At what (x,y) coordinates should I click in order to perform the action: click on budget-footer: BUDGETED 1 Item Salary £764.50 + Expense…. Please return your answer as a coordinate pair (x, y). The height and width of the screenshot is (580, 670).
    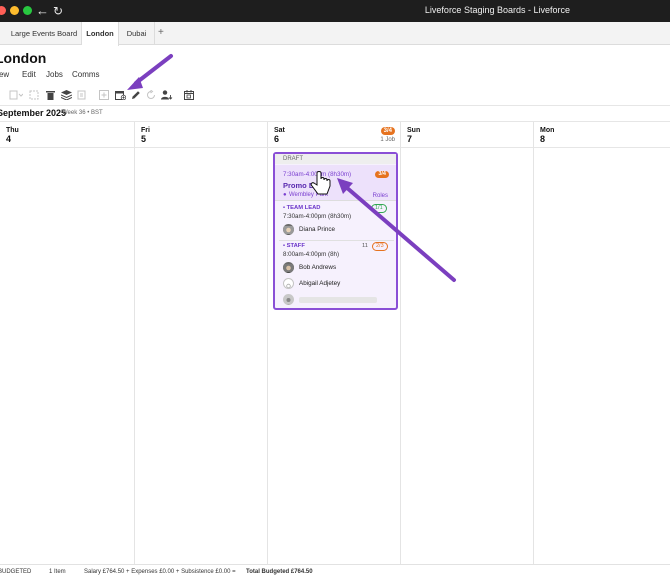
    Looking at the image, I should click on (335, 572).